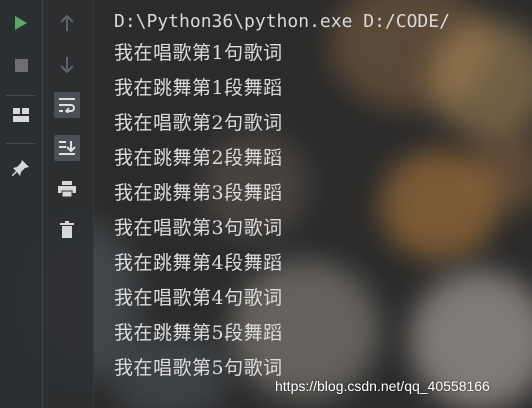 The width and height of the screenshot is (532, 408). I want to click on console-toolbar, so click(68, 204).